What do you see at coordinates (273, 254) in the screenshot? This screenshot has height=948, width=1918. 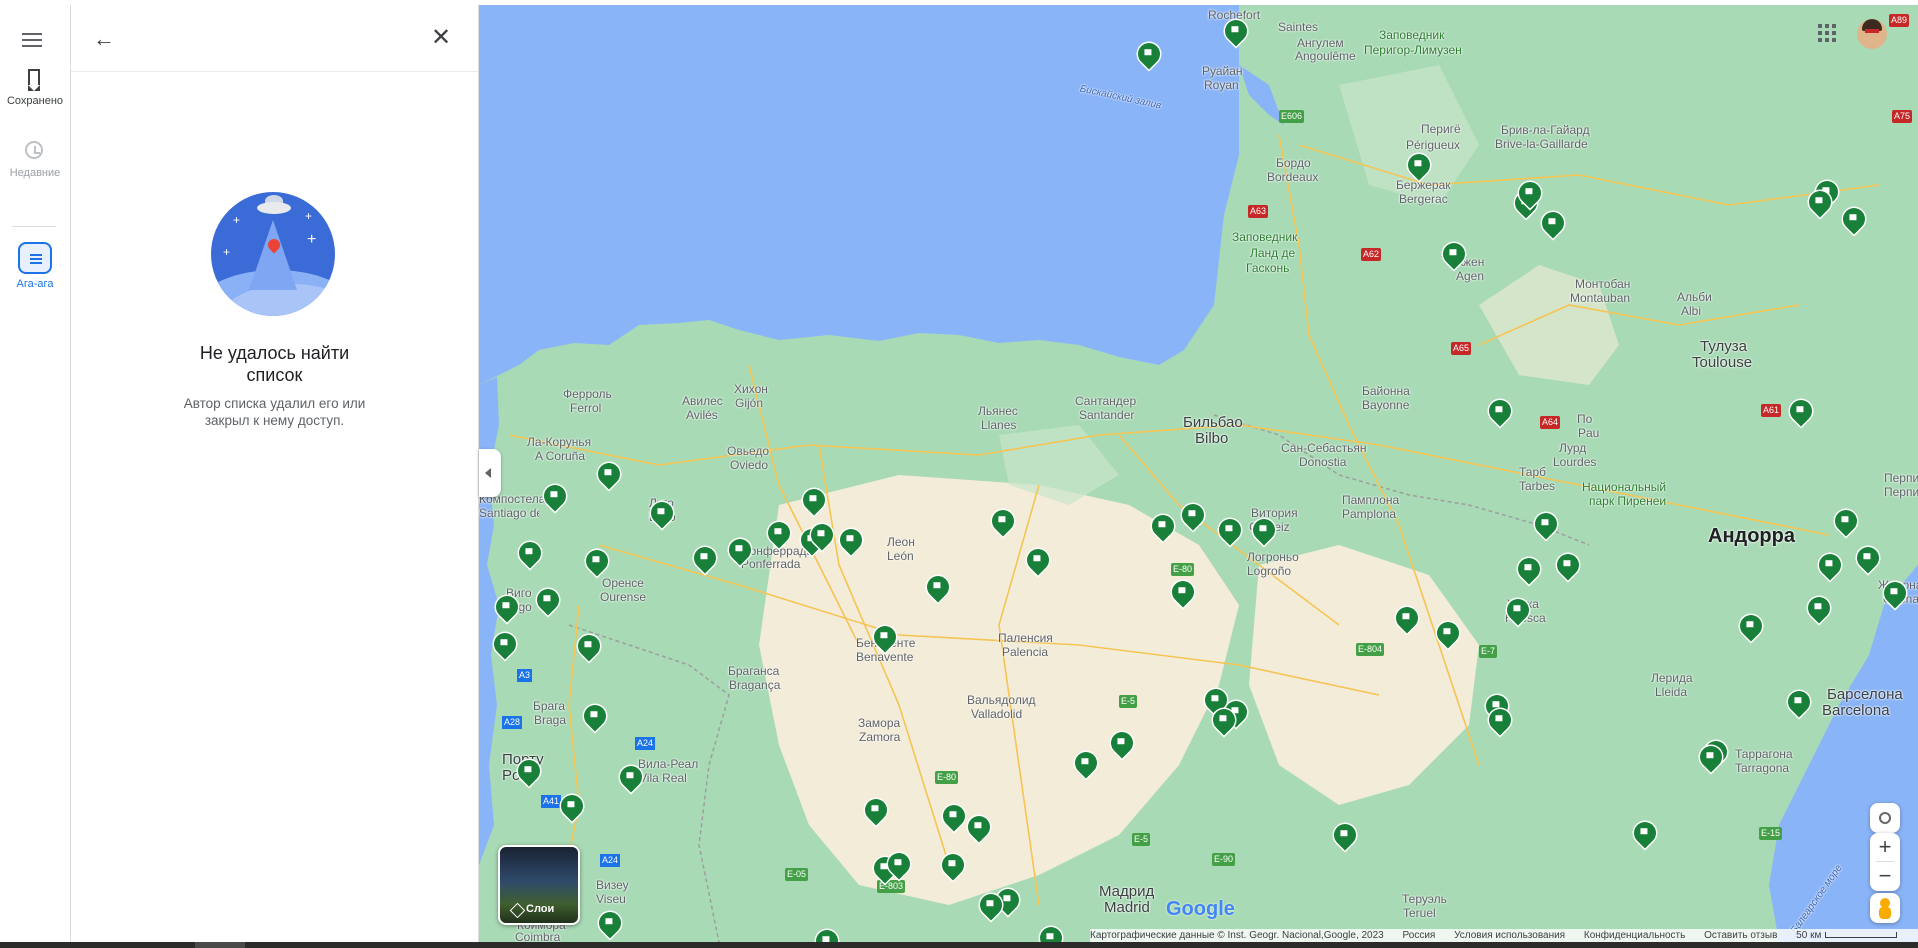 I see `empty-state-illustration: + + + +` at bounding box center [273, 254].